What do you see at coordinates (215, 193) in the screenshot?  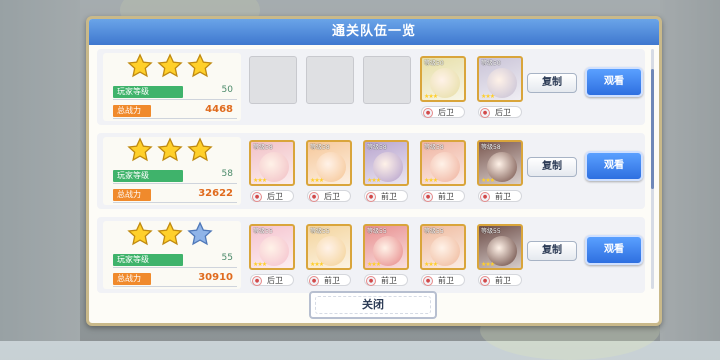 I see `combat-power-value: 32622` at bounding box center [215, 193].